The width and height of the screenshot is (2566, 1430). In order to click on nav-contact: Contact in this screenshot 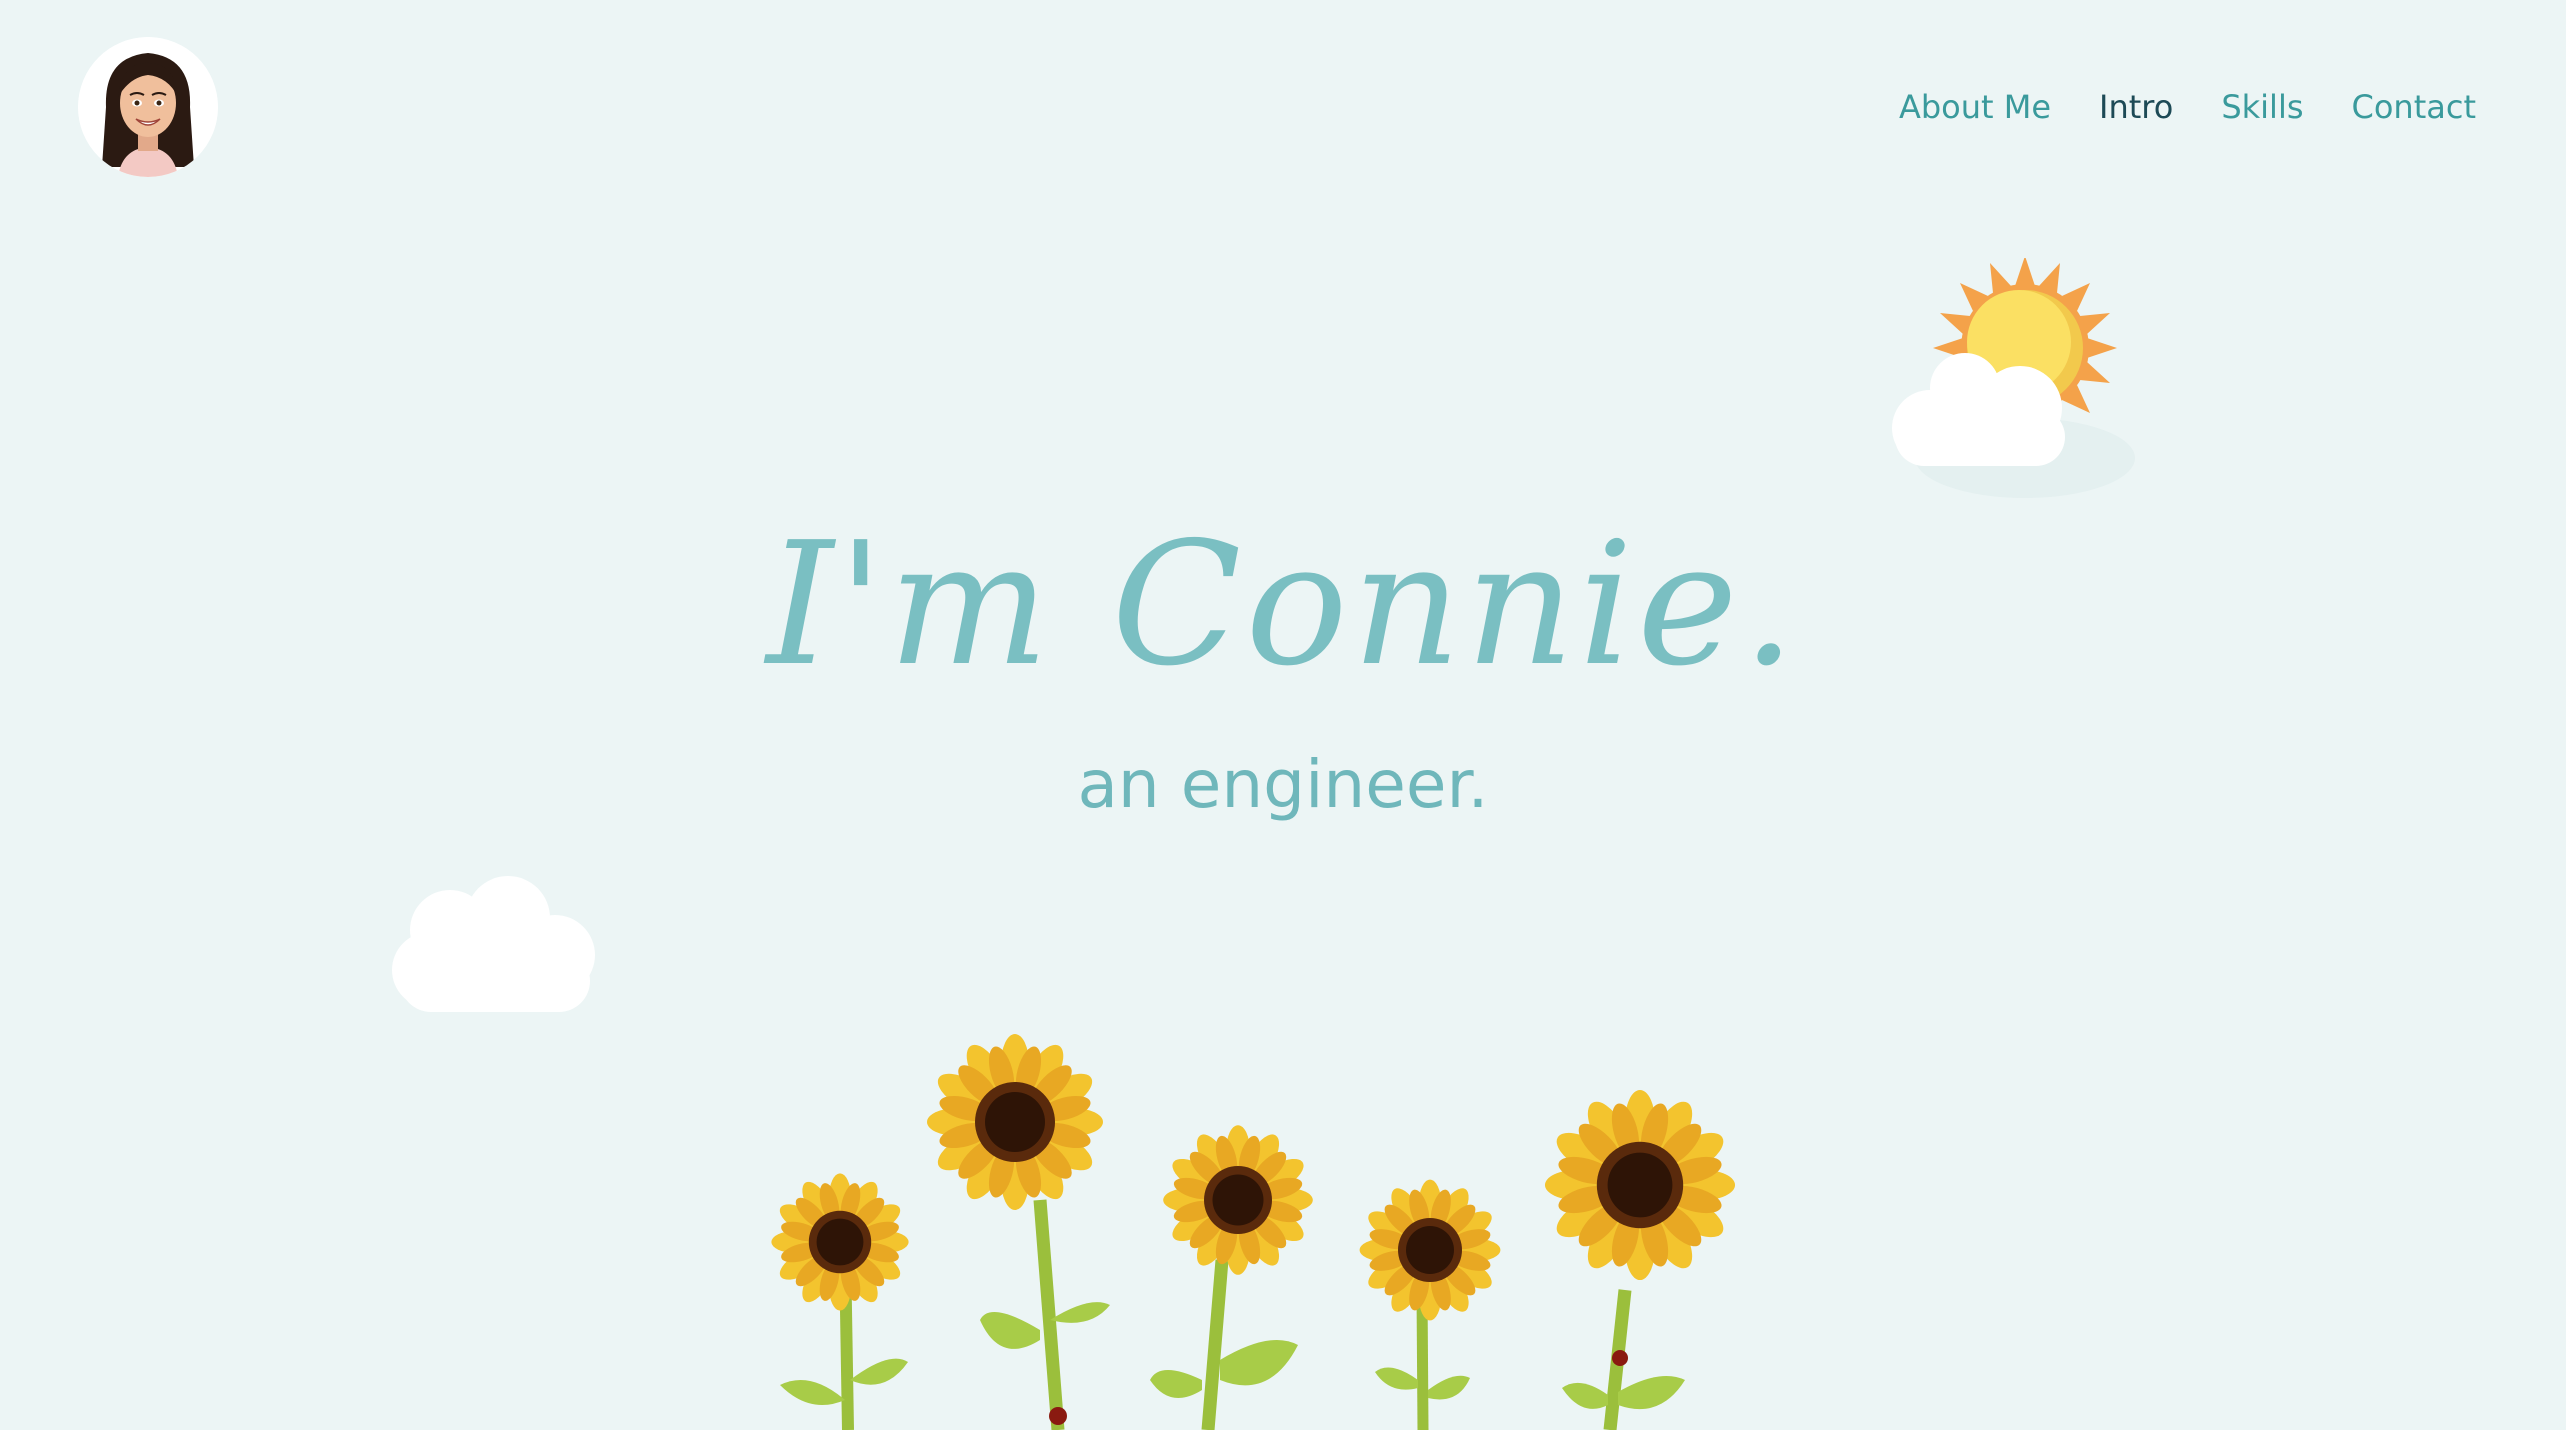, I will do `click(2414, 107)`.